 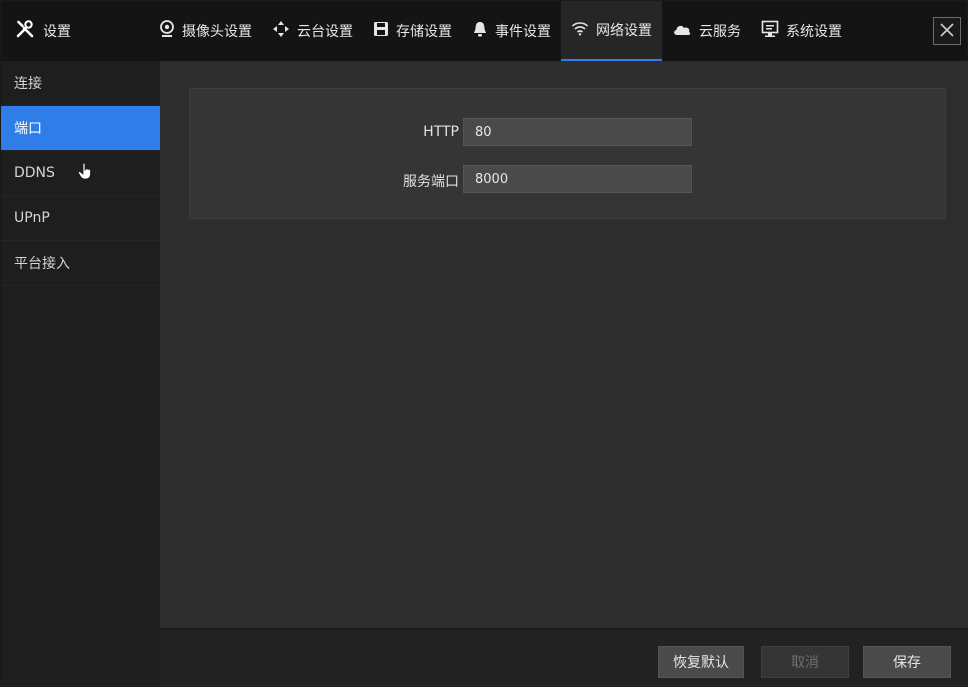 I want to click on cancel-button: 取消, so click(x=805, y=662).